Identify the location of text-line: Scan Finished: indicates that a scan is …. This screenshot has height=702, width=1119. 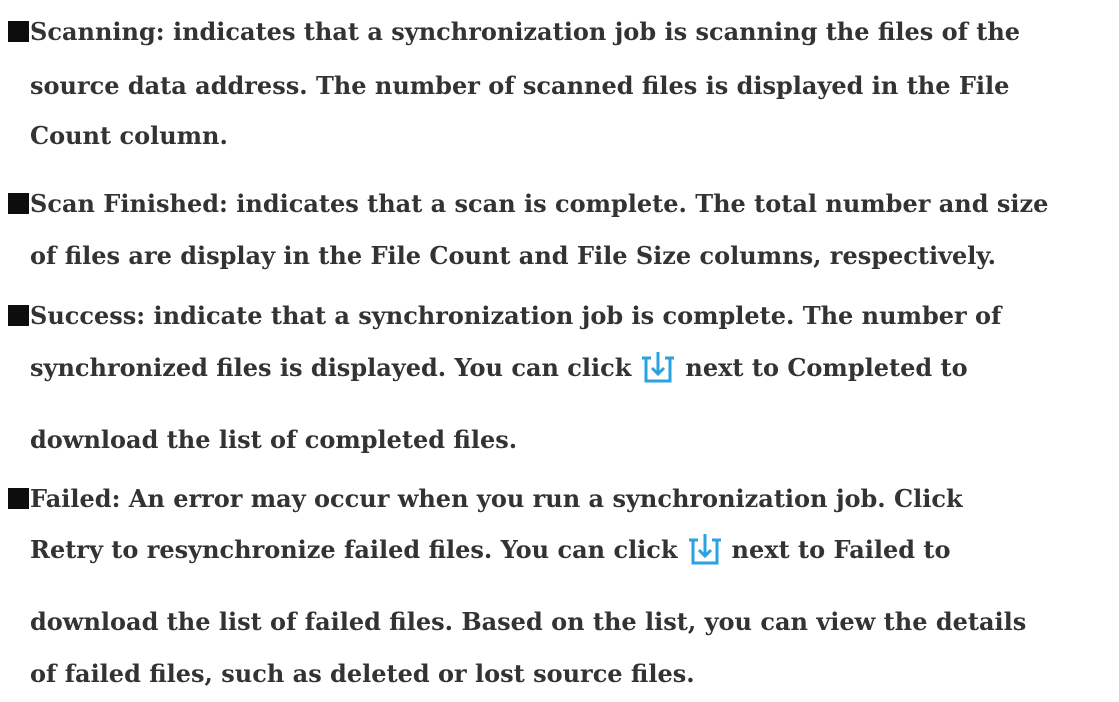
(539, 203).